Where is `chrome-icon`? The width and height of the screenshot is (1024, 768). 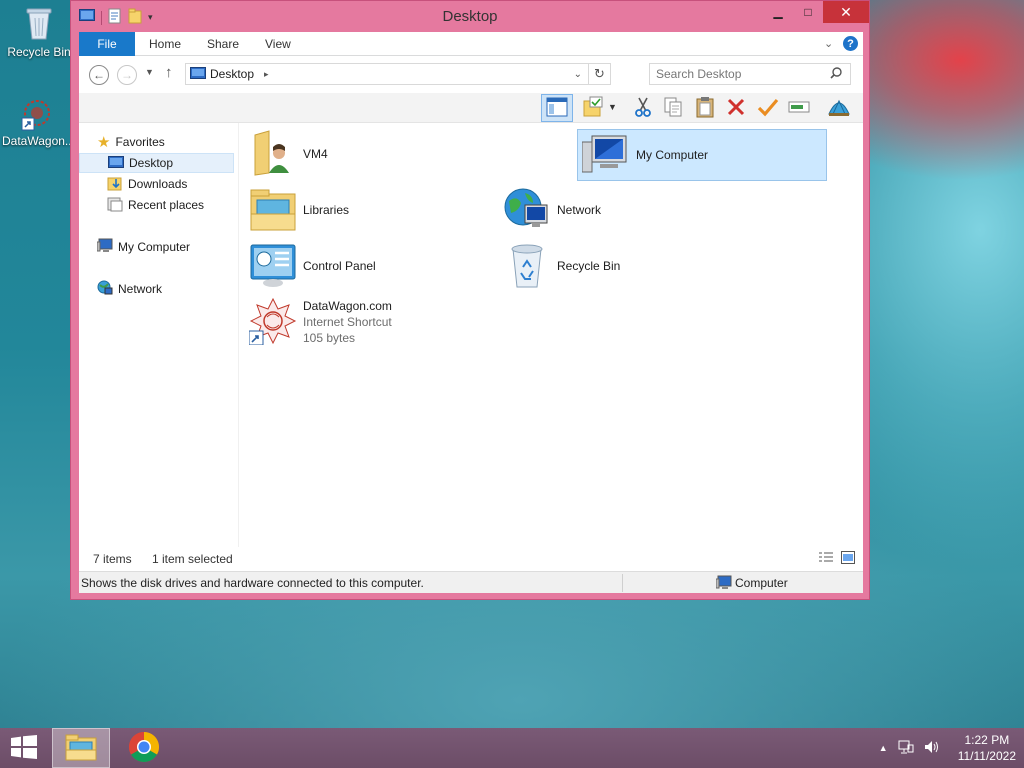 chrome-icon is located at coordinates (144, 748).